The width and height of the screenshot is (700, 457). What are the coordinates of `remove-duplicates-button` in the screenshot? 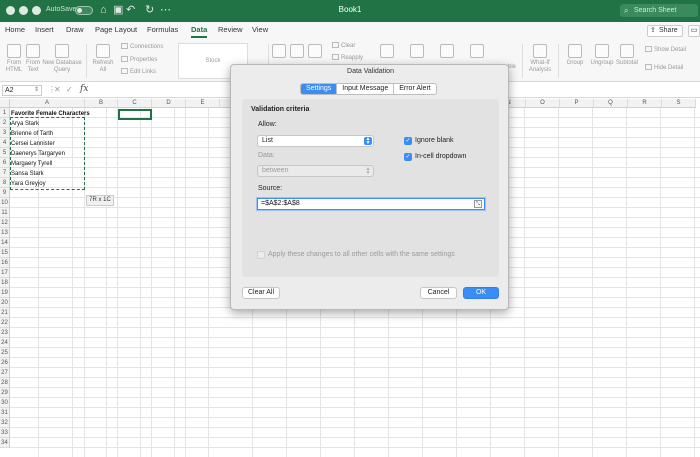 It's located at (447, 52).